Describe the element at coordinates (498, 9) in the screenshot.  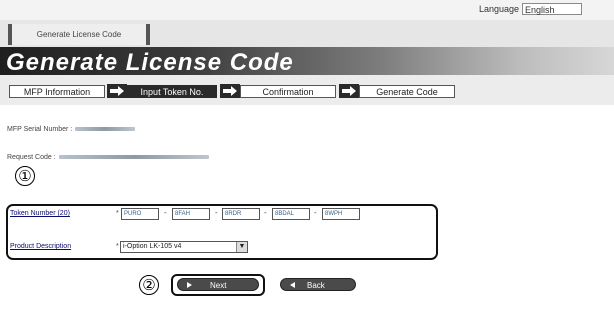
I see `language-label: Language` at that location.